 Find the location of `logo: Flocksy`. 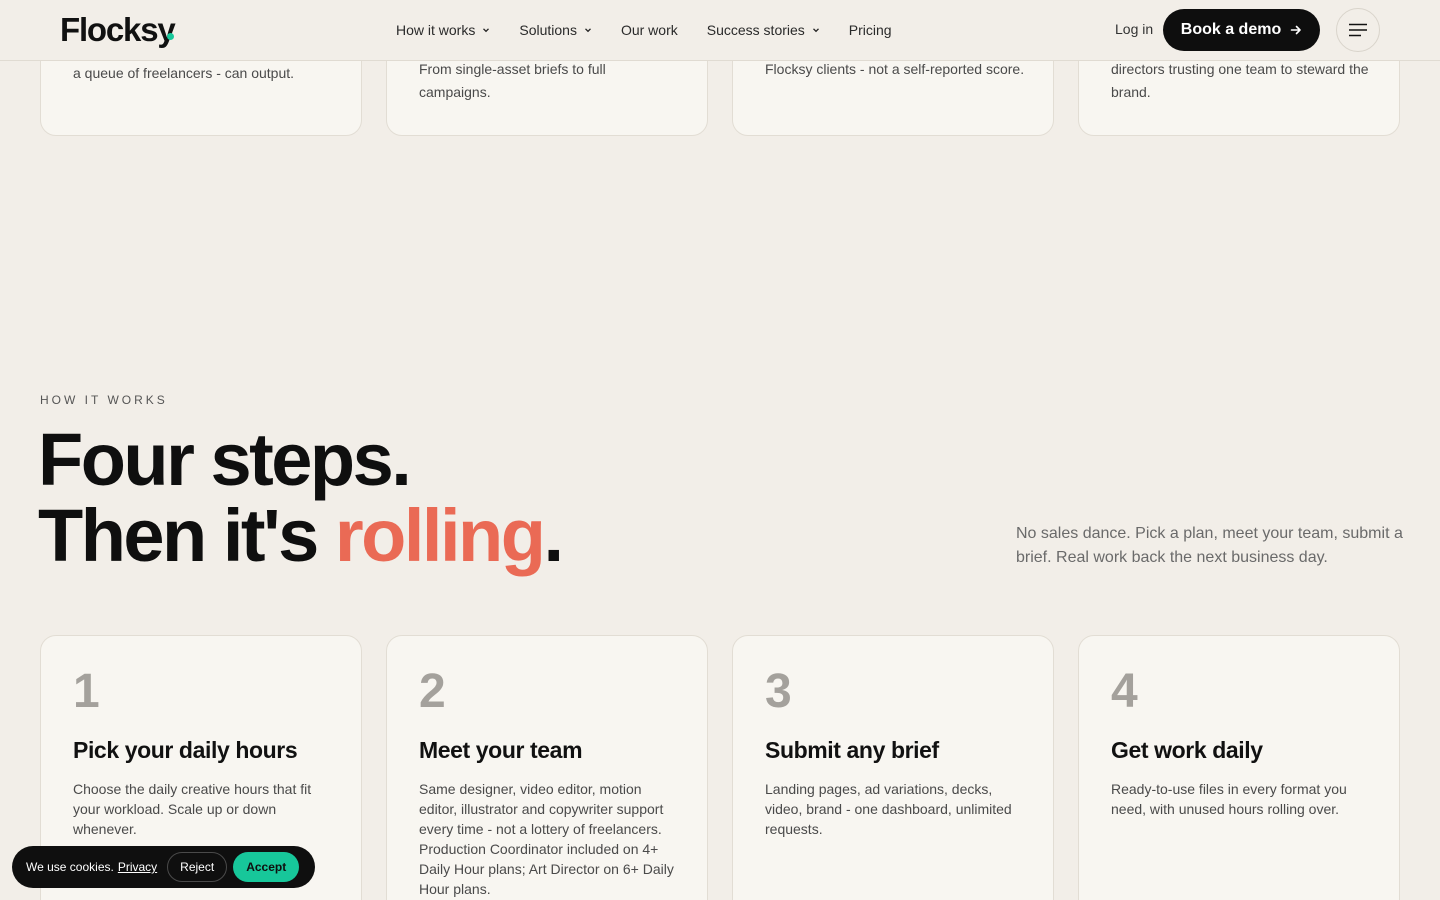

logo: Flocksy is located at coordinates (118, 30).